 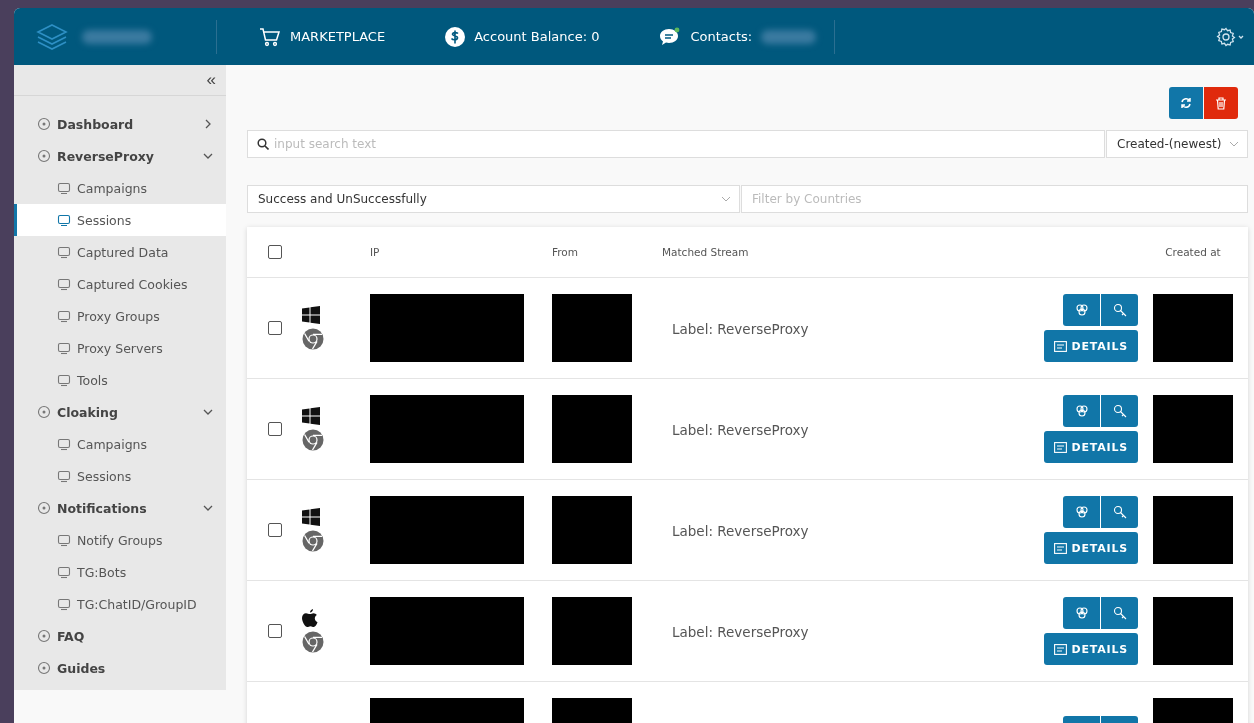 I want to click on status-dropdown: Success and UnSuccessfully, so click(x=493, y=199).